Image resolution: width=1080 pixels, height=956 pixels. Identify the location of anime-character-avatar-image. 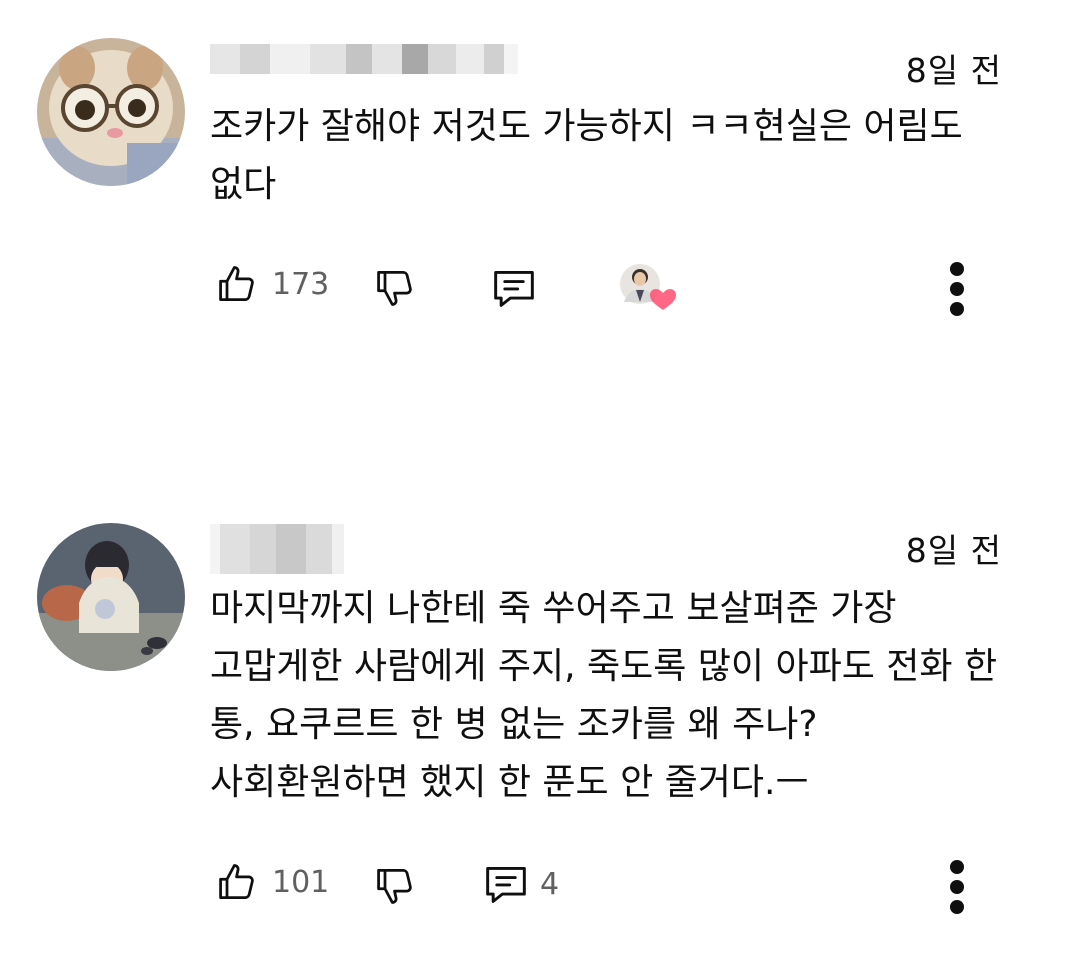
(111, 597).